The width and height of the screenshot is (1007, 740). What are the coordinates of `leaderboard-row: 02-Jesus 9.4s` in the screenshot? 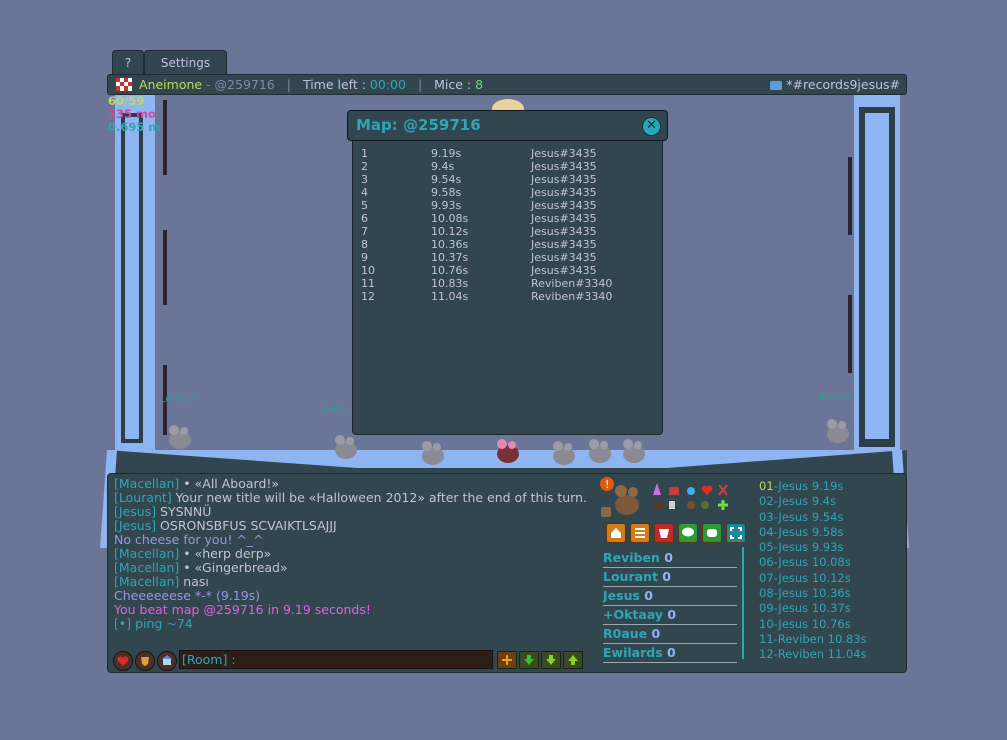 It's located at (831, 501).